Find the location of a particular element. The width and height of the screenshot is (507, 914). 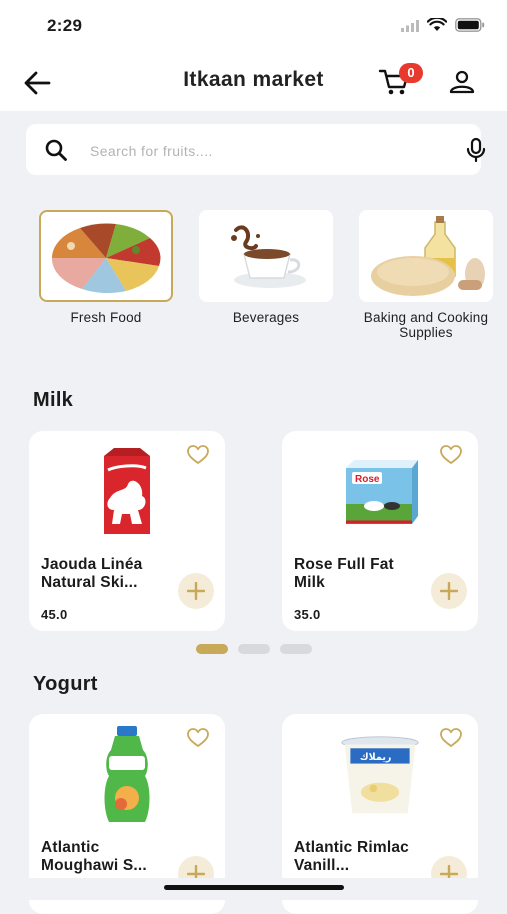

fresh-food-image is located at coordinates (106, 258).